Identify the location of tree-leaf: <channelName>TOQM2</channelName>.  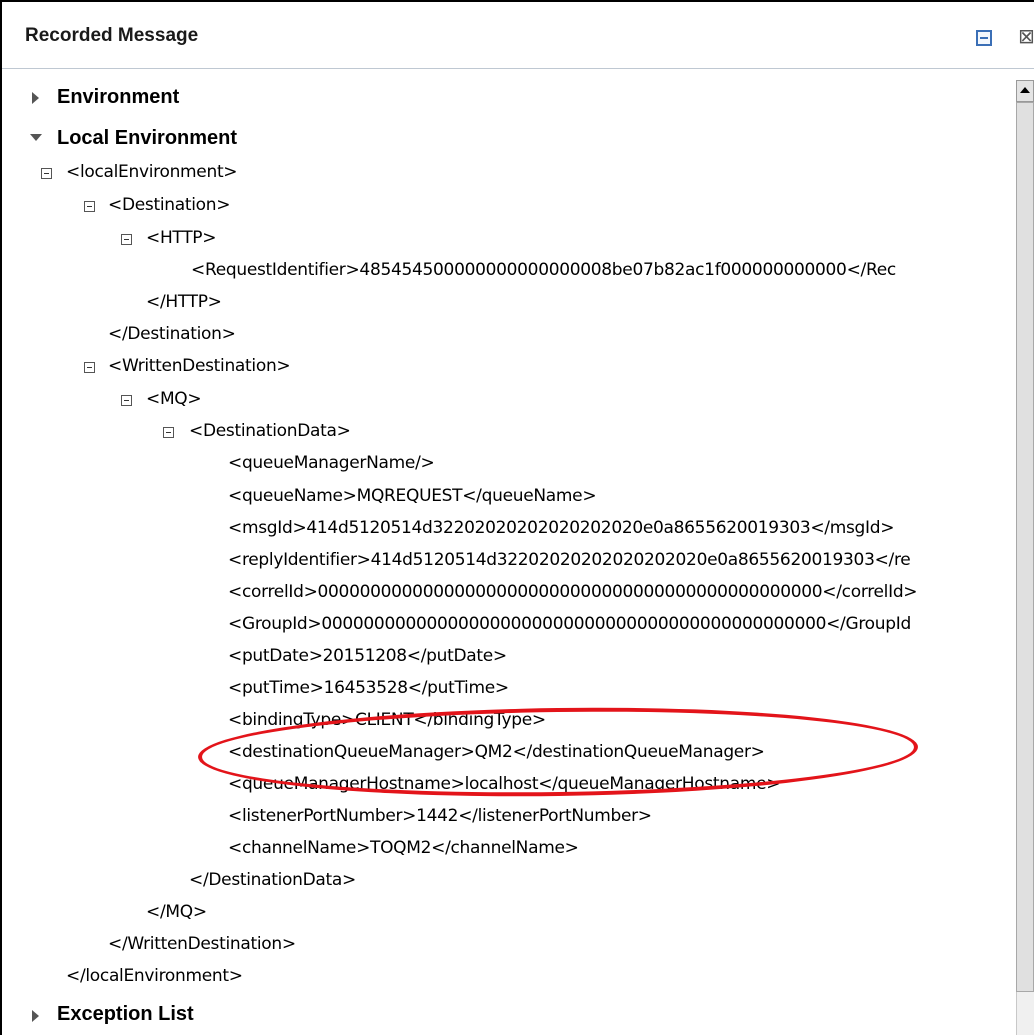
(403, 848).